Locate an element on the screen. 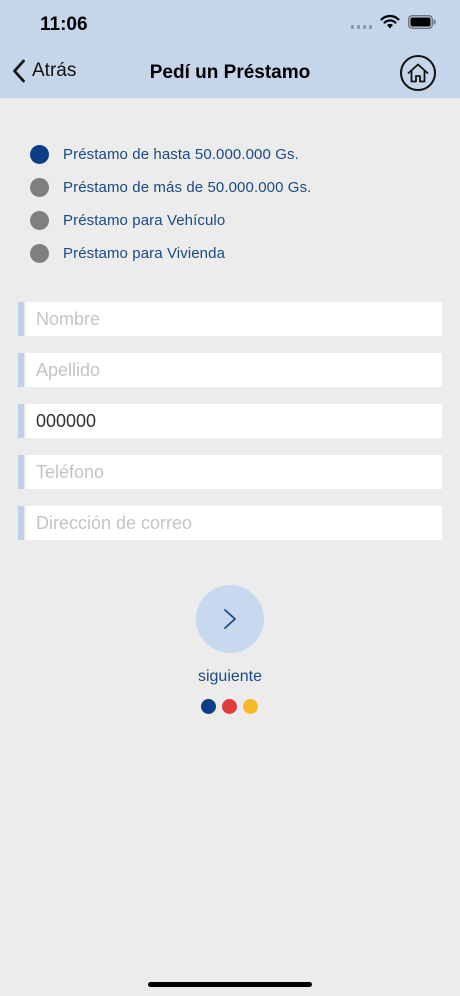 The image size is (460, 996). dot-yellow is located at coordinates (250, 706).